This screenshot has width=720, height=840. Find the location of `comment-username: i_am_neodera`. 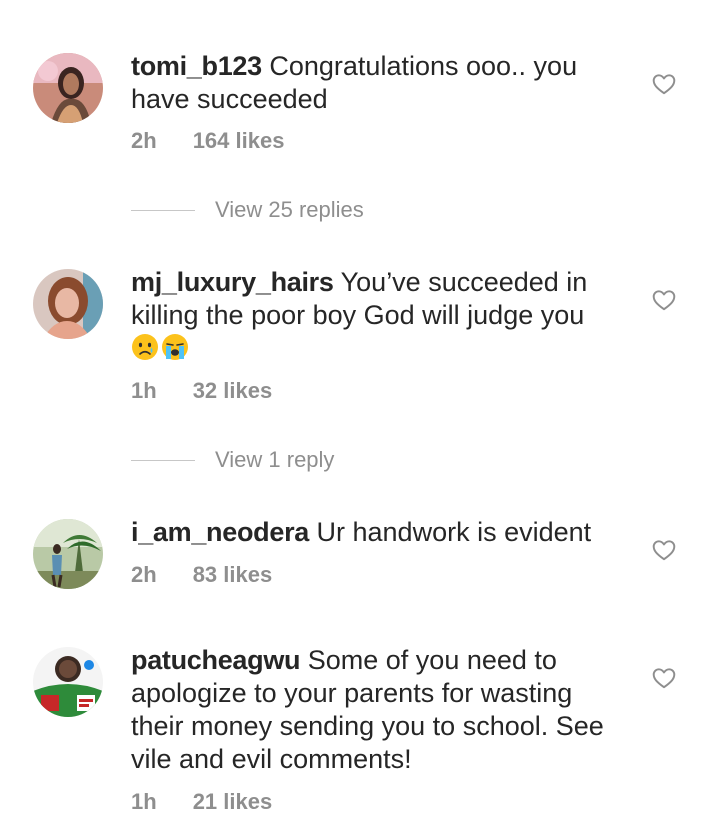

comment-username: i_am_neodera is located at coordinates (220, 532).